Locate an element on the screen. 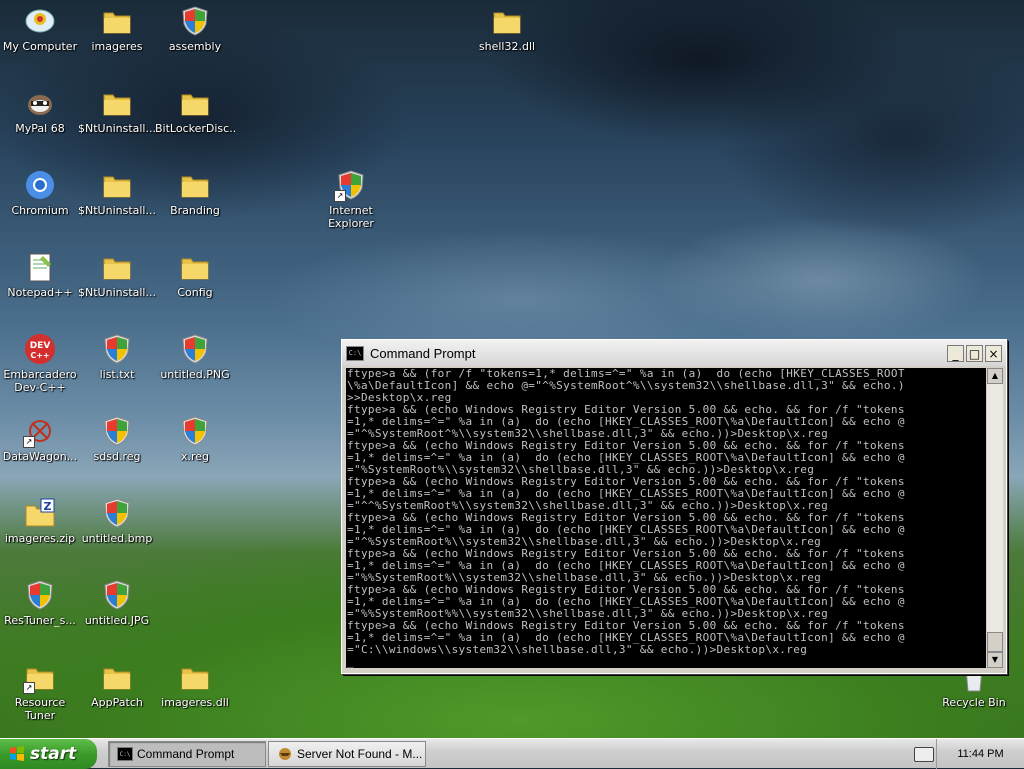 The height and width of the screenshot is (769, 1024). desktop-icon: DEV C++ Embarcadero Dev-C++ is located at coordinates (40, 363).